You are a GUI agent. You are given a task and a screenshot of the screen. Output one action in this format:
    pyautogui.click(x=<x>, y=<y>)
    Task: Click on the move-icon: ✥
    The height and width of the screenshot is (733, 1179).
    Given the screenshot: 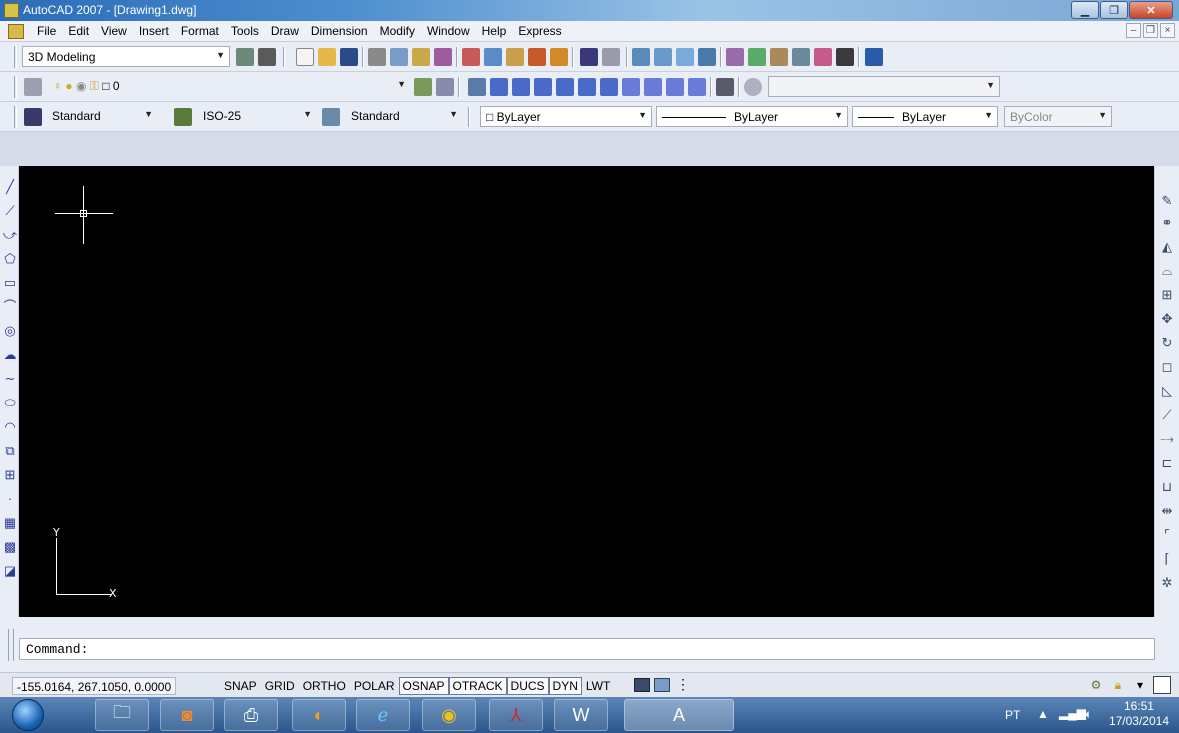 What is the action you would take?
    pyautogui.click(x=1167, y=319)
    